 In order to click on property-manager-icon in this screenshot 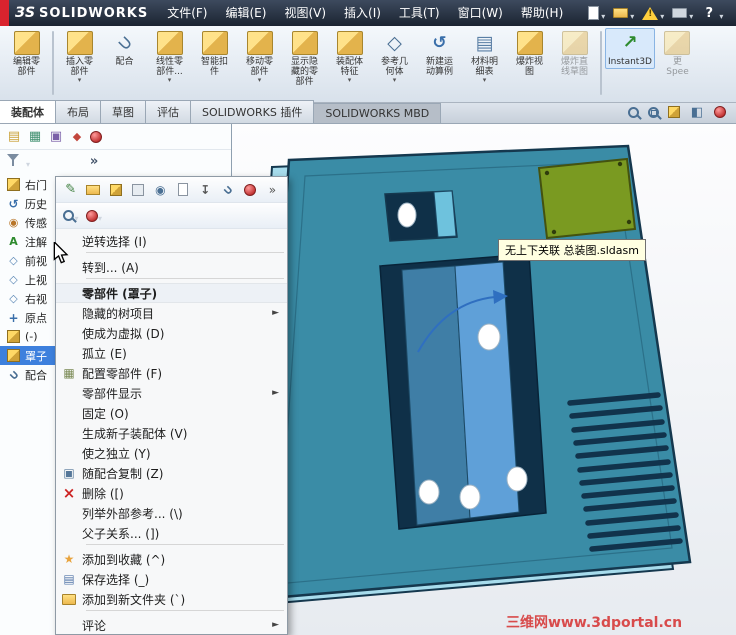, I will do `click(35, 137)`.